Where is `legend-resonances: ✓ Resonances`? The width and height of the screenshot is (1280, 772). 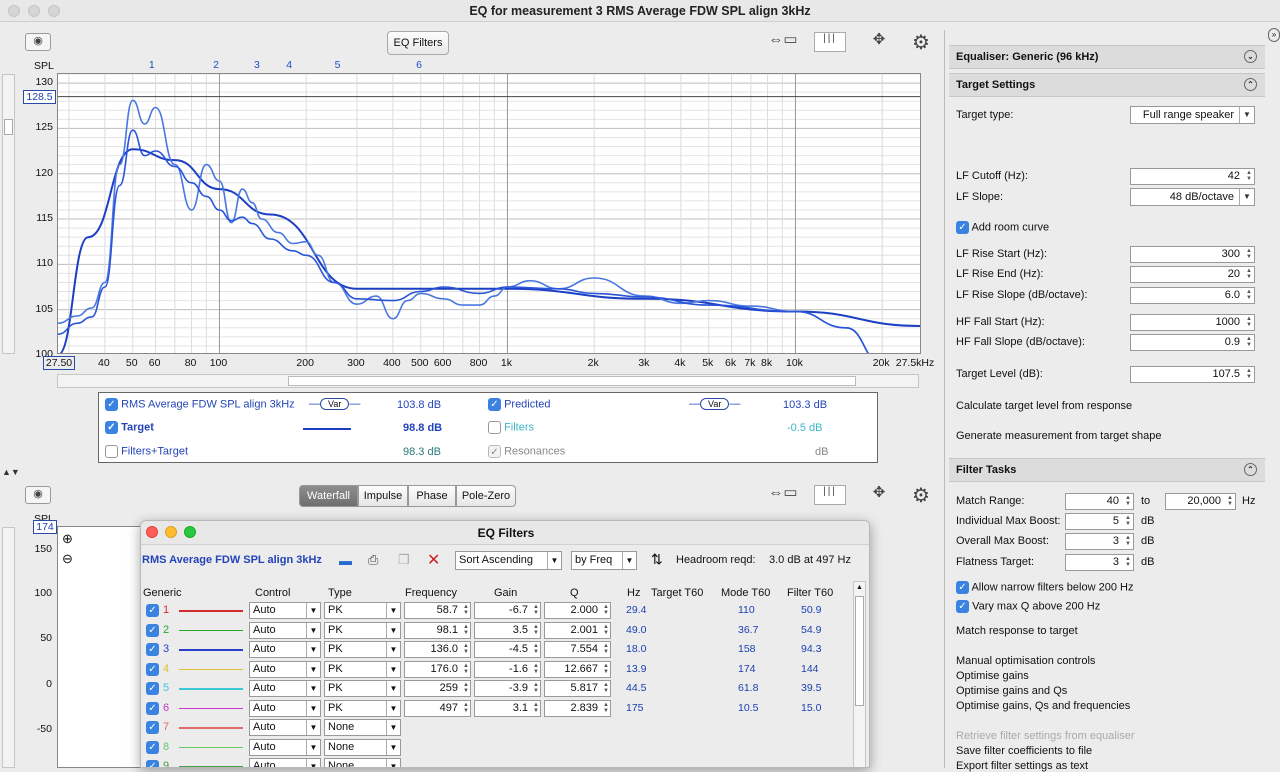 legend-resonances: ✓ Resonances is located at coordinates (526, 451).